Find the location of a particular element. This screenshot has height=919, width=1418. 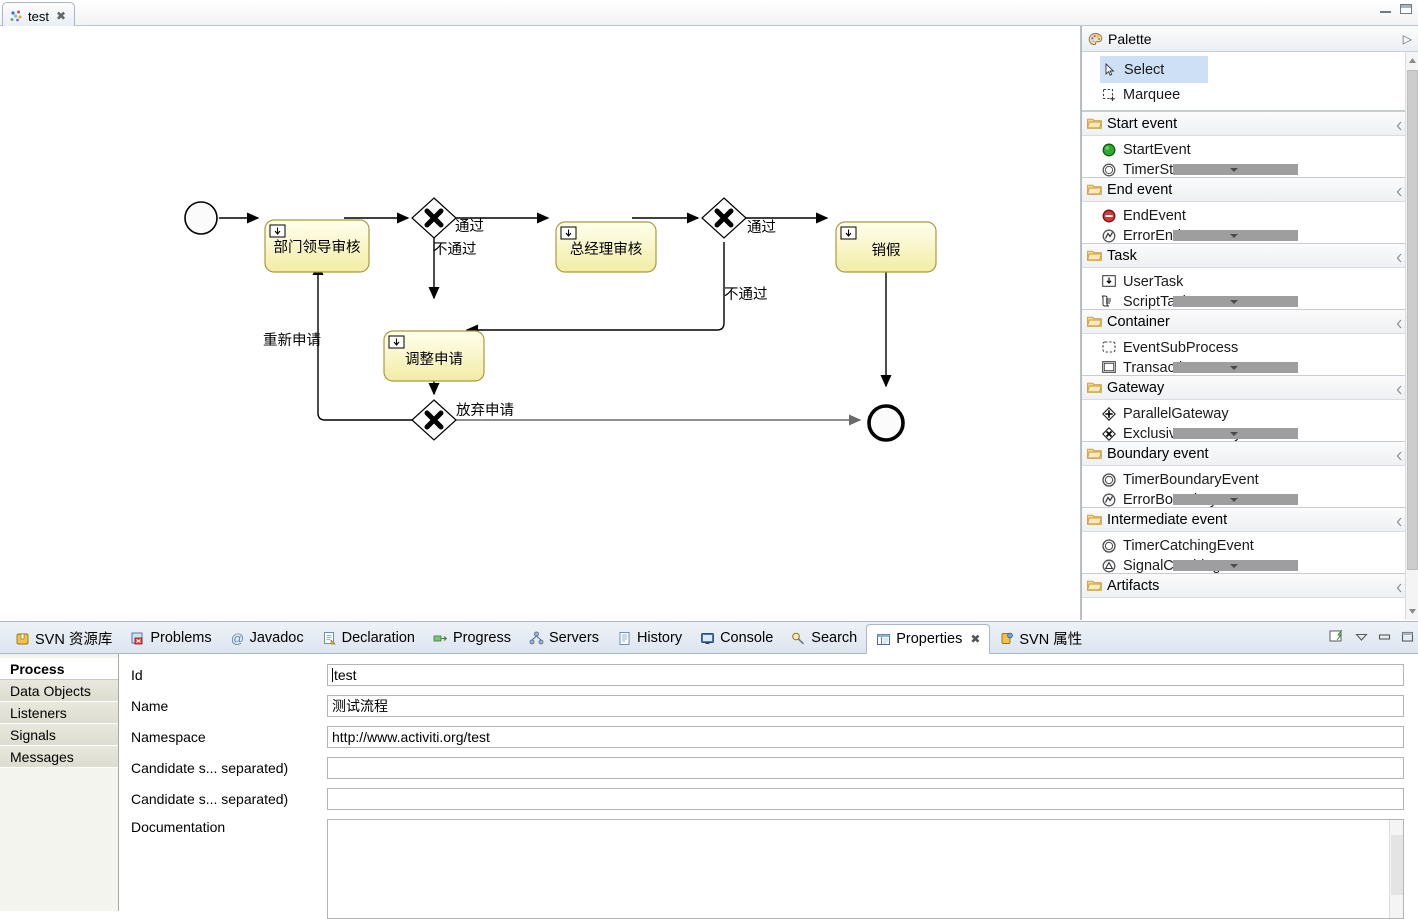

scroll-down-icon is located at coordinates (1412, 611).